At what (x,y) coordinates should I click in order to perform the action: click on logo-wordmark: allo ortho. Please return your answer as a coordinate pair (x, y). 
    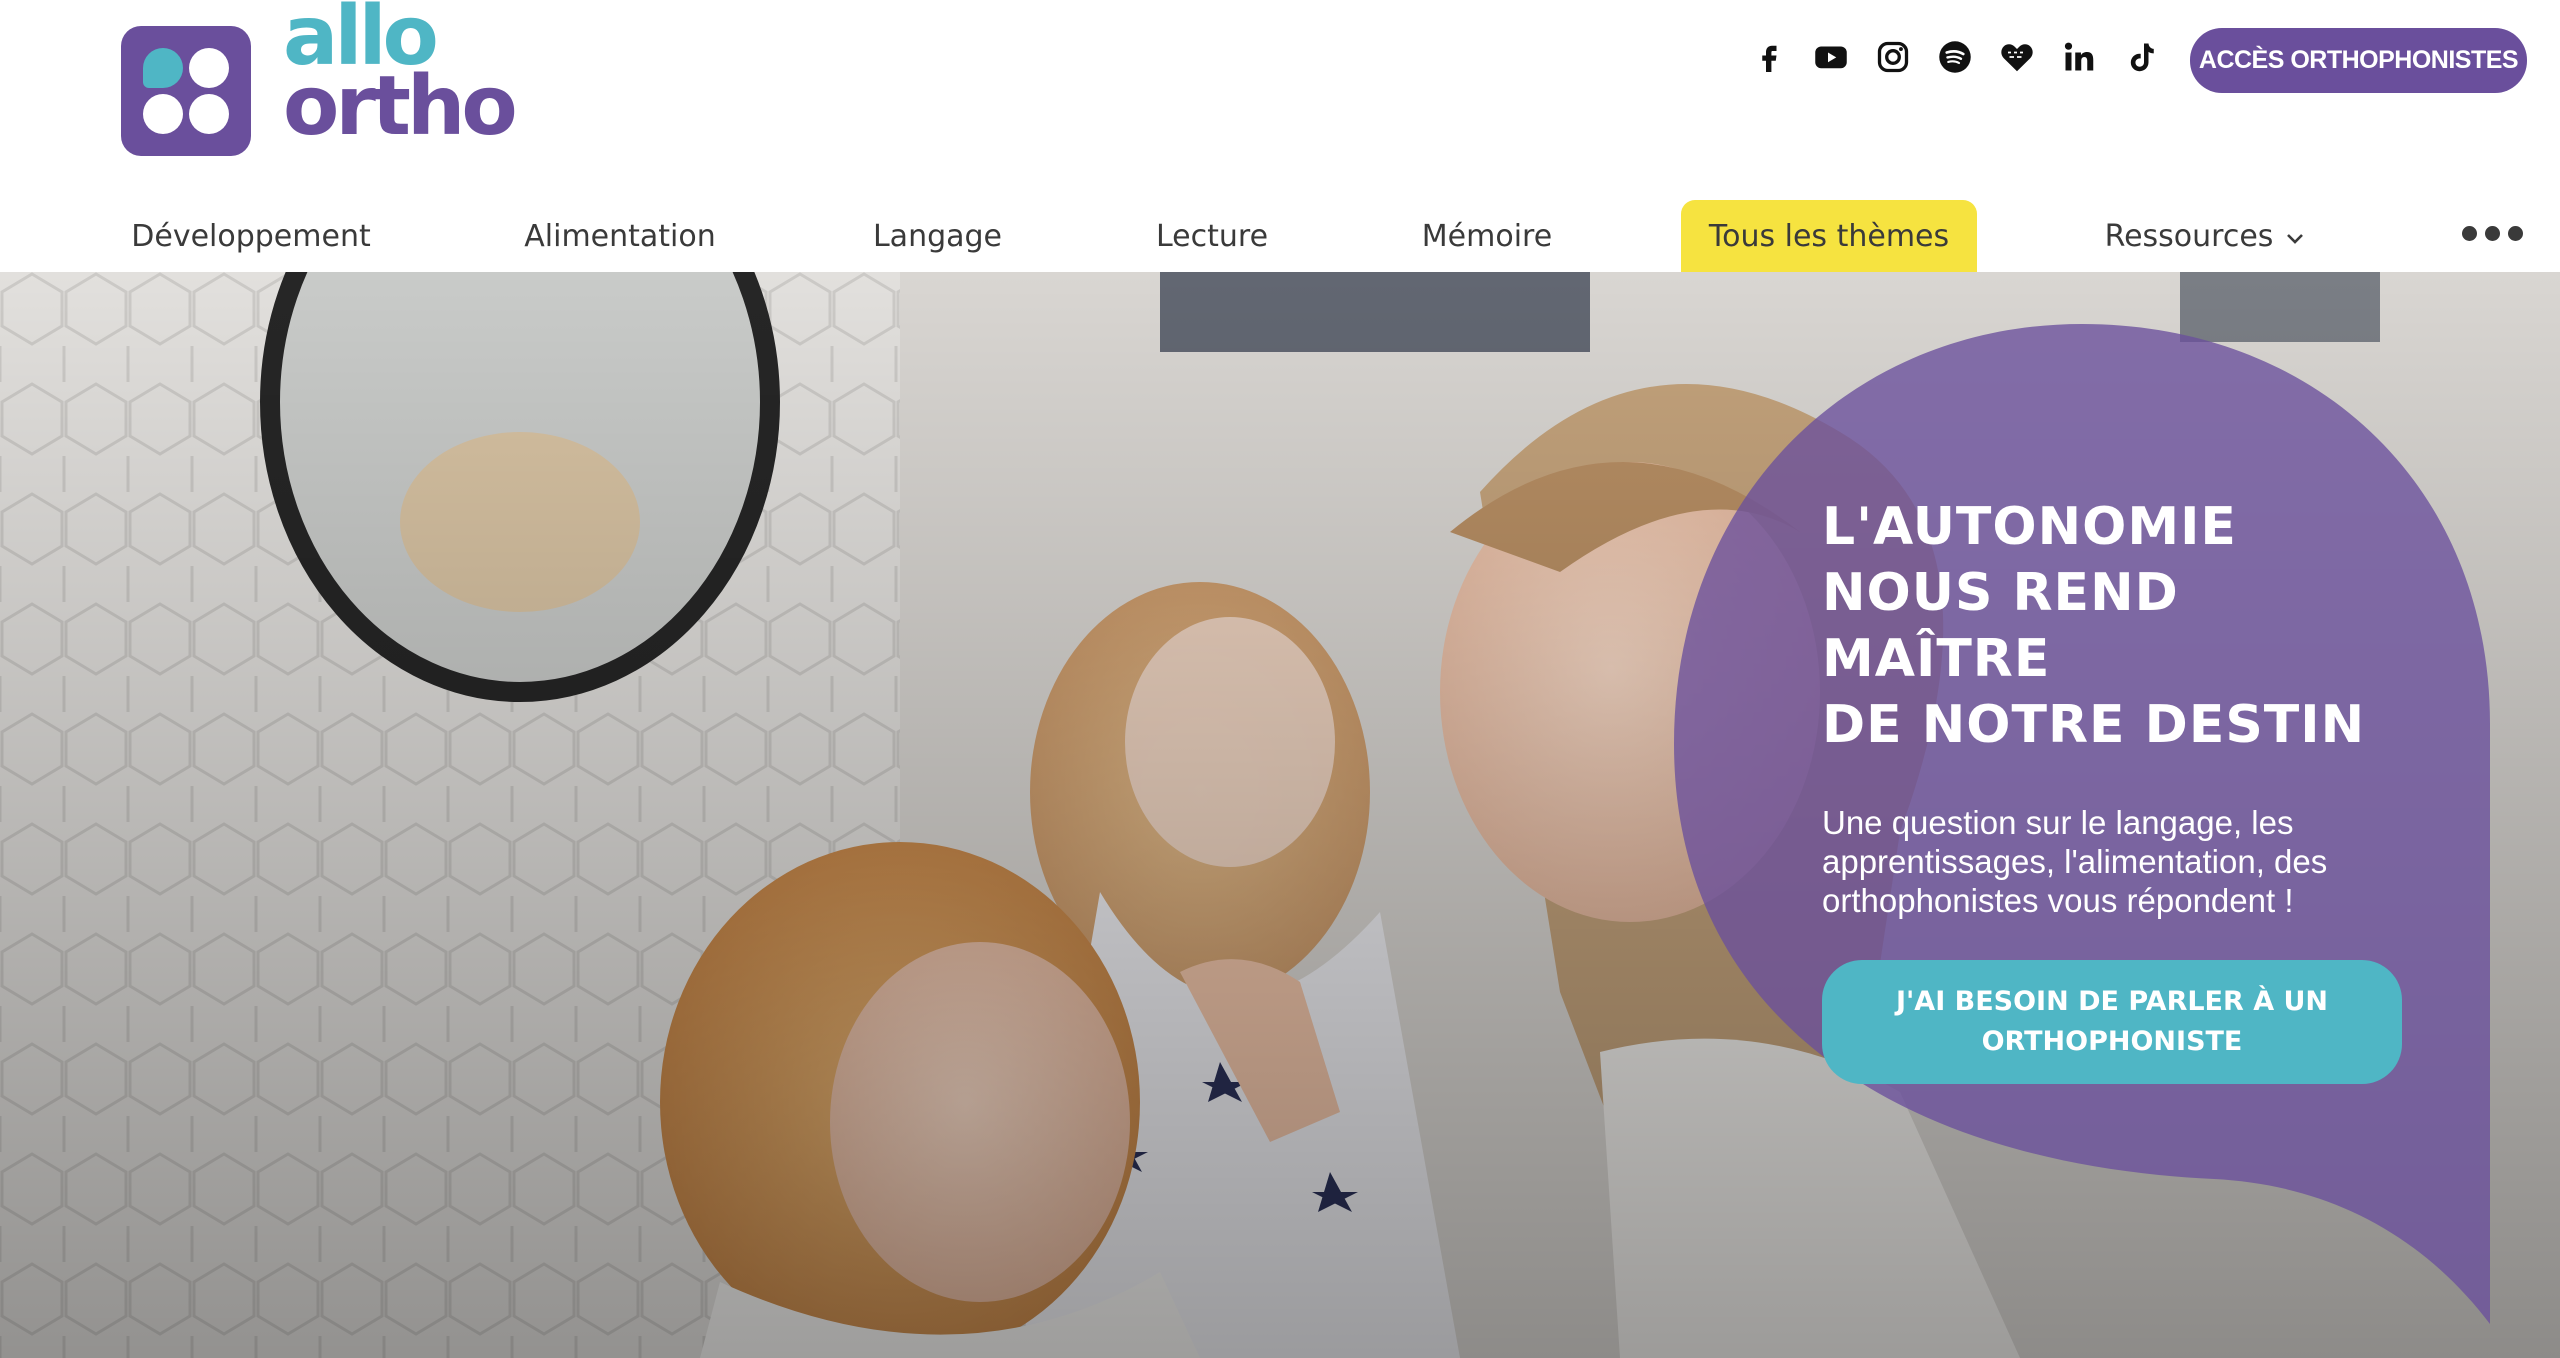
    Looking at the image, I should click on (400, 77).